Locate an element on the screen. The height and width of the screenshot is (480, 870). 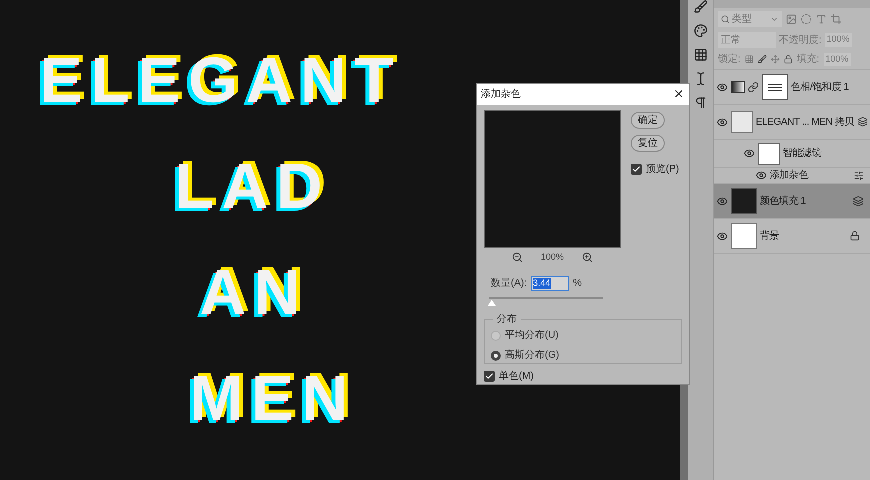
monochrome-label: 单色(M) is located at coordinates (516, 377).